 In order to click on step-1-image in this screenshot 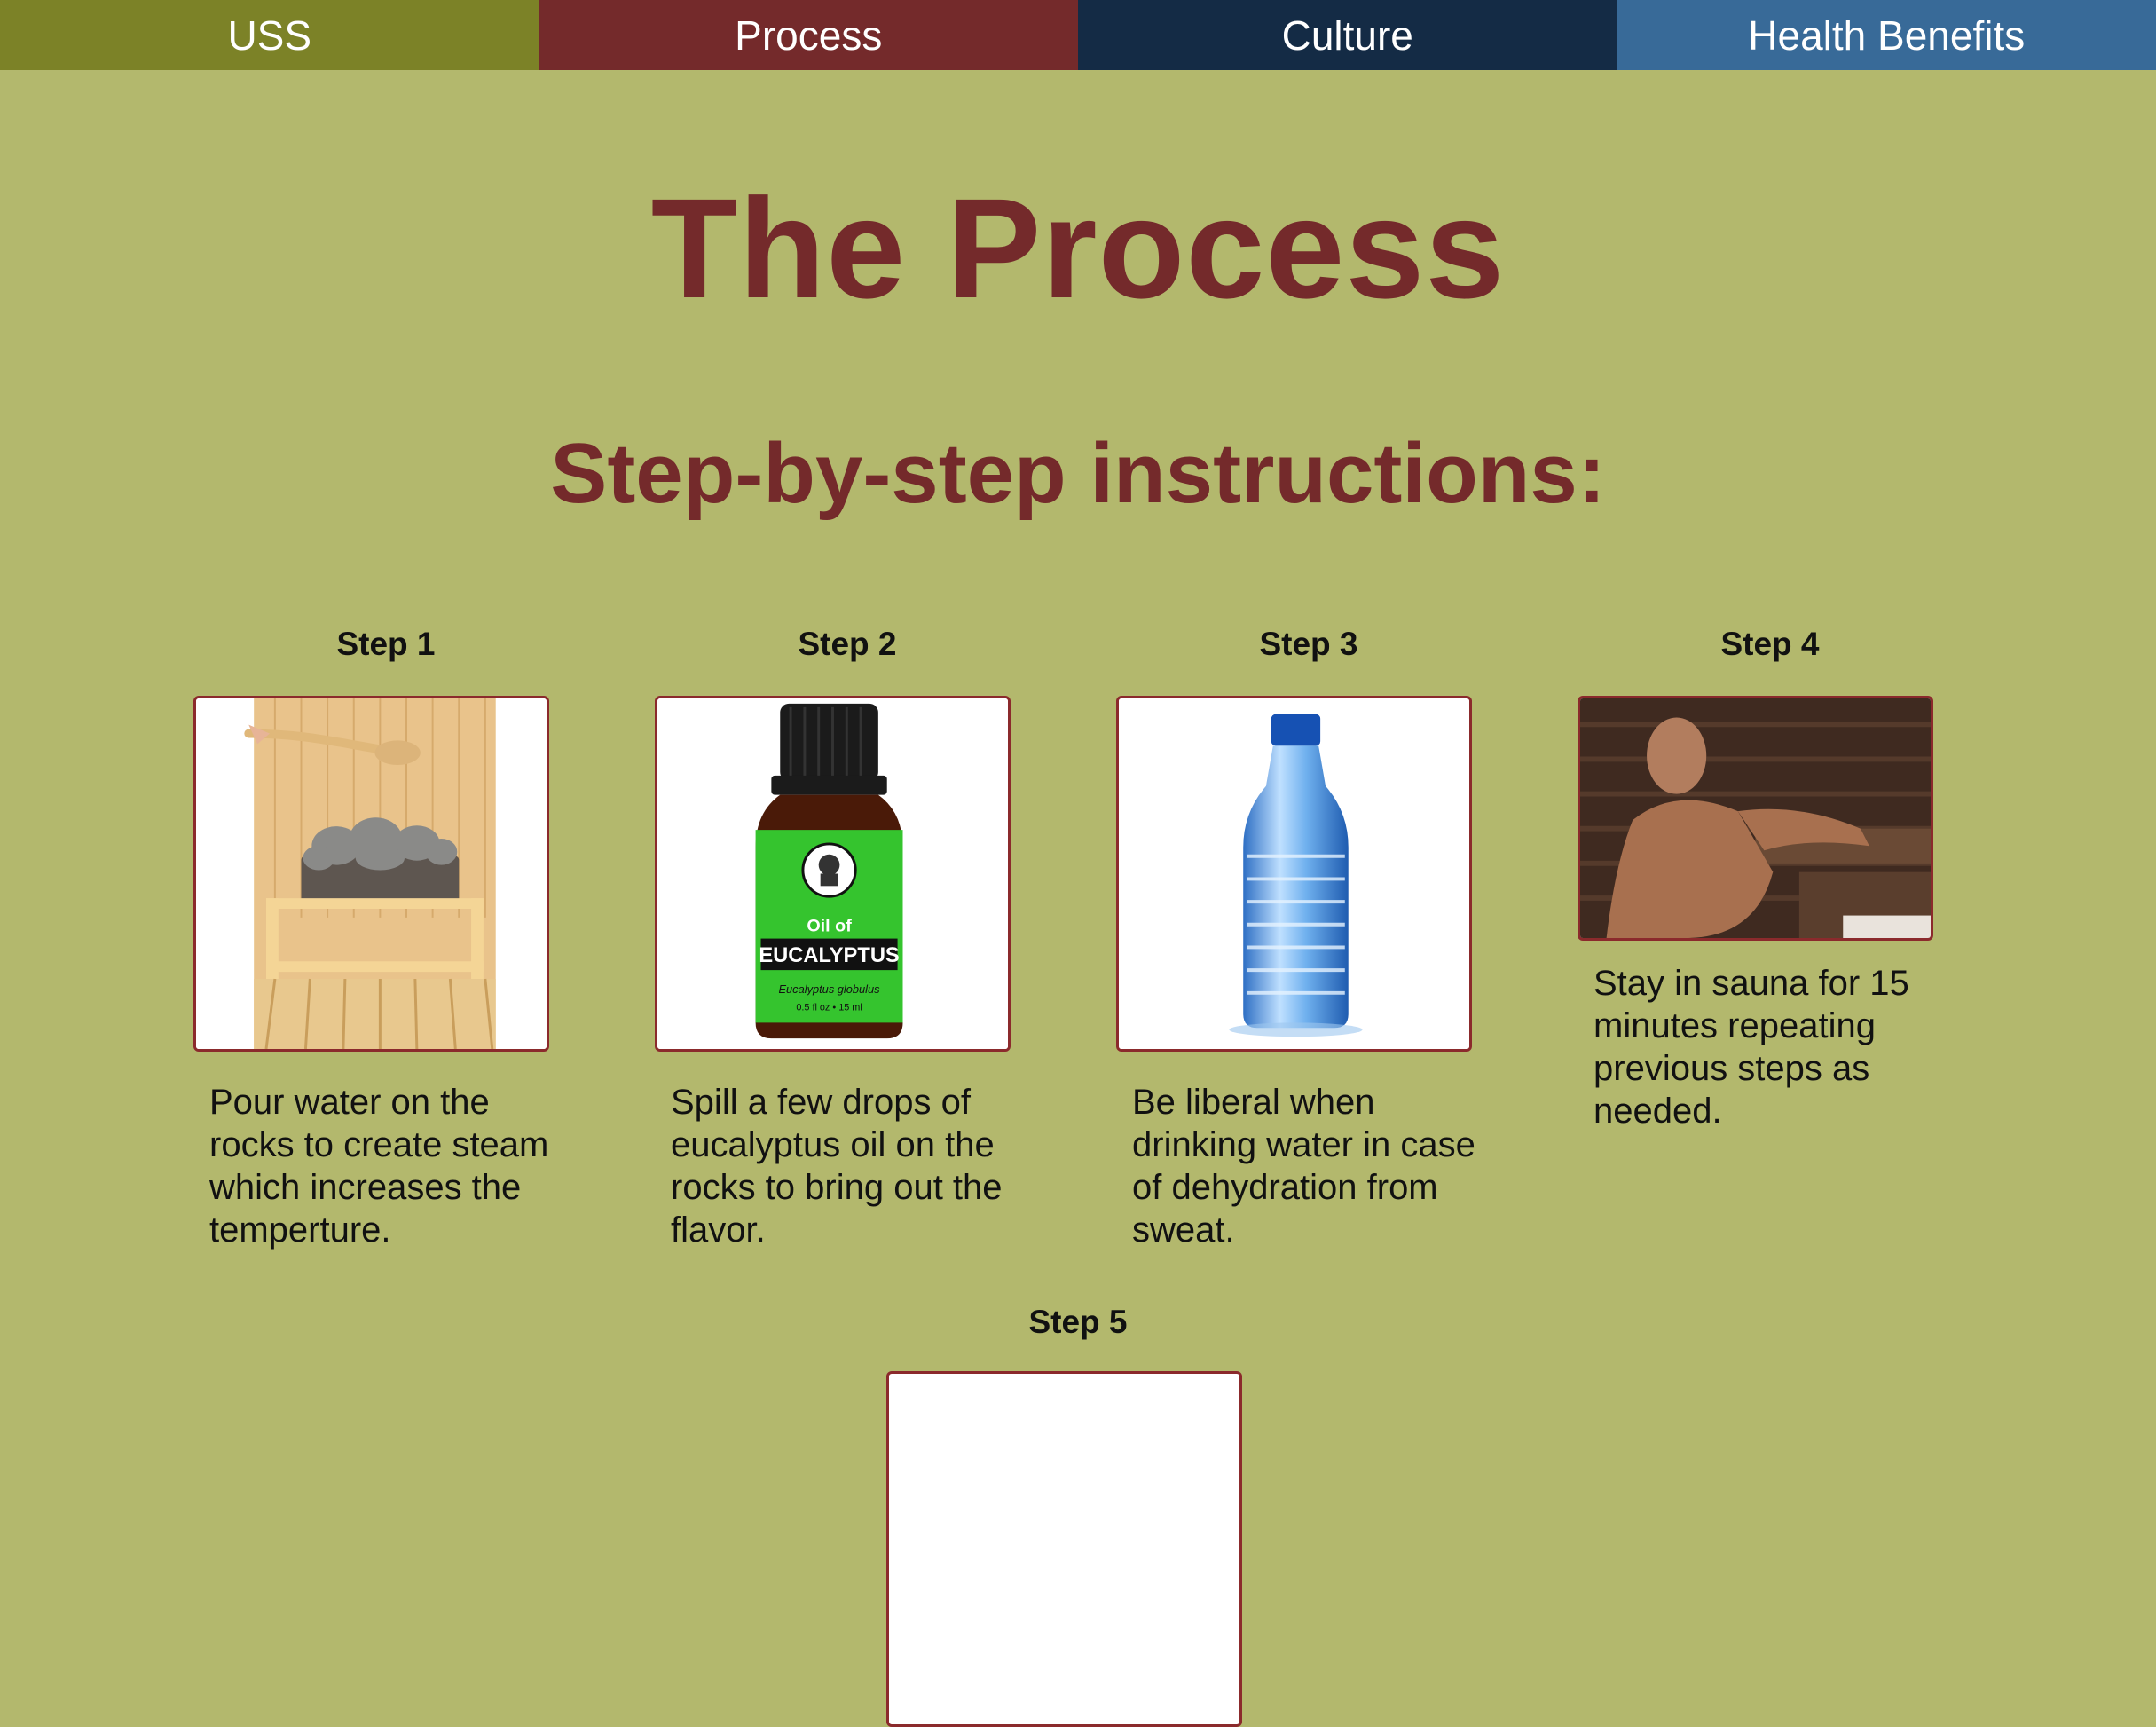, I will do `click(371, 874)`.